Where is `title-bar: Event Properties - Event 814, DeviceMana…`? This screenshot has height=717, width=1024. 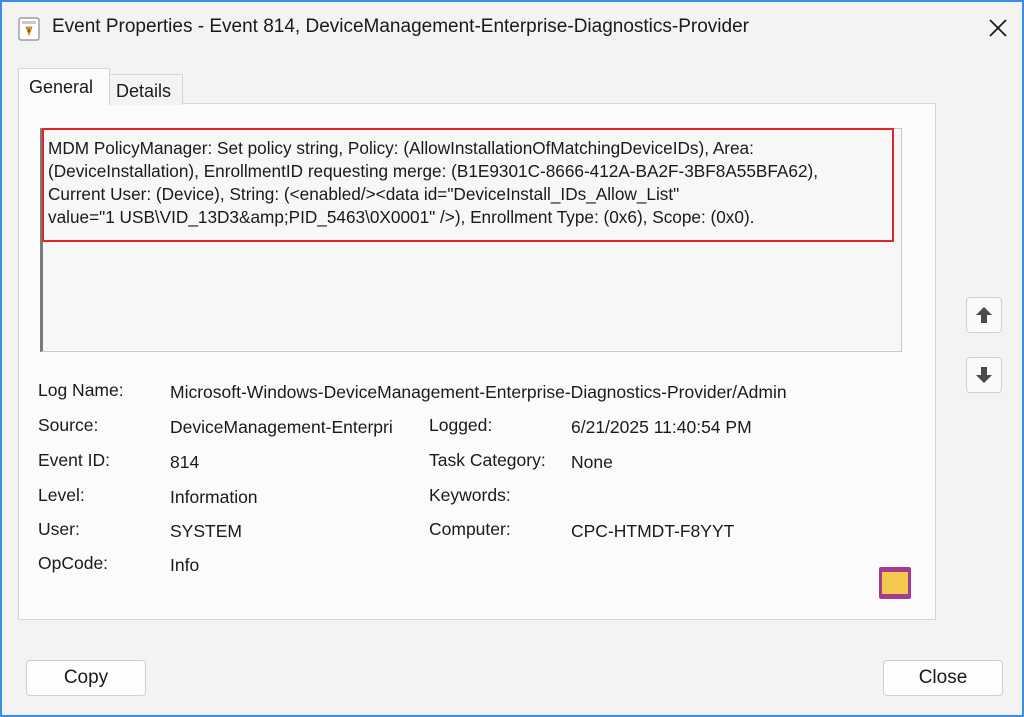
title-bar: Event Properties - Event 814, DeviceMana… is located at coordinates (512, 29).